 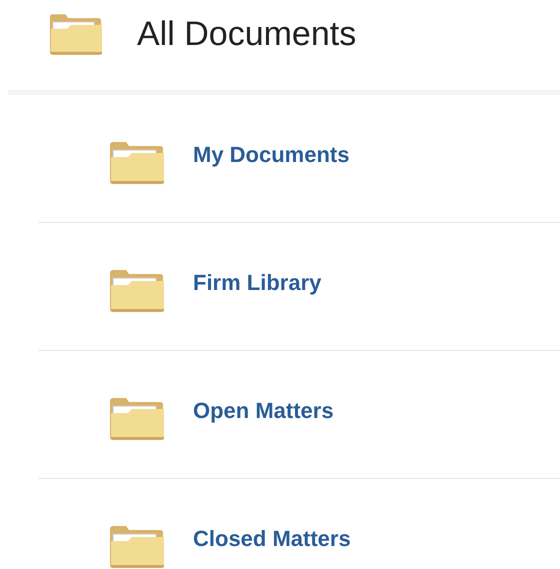 I want to click on folder-link: My Documents, so click(x=271, y=155).